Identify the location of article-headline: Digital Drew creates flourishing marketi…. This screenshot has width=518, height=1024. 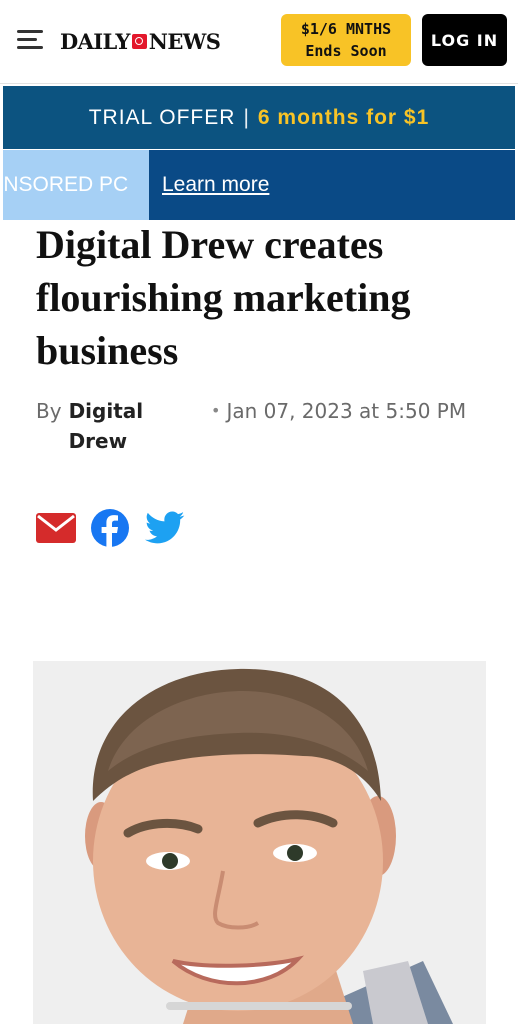
(223, 297).